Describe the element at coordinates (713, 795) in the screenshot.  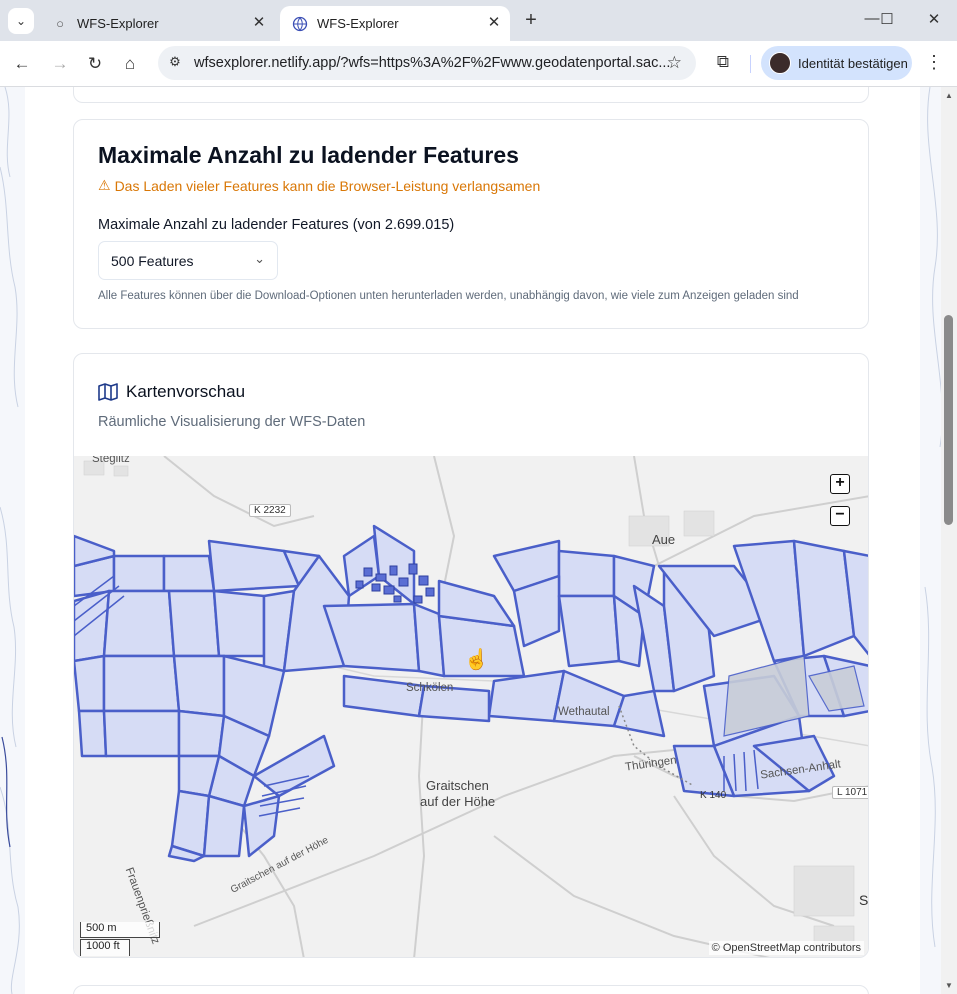
I see `road-label-k140: K 140` at that location.